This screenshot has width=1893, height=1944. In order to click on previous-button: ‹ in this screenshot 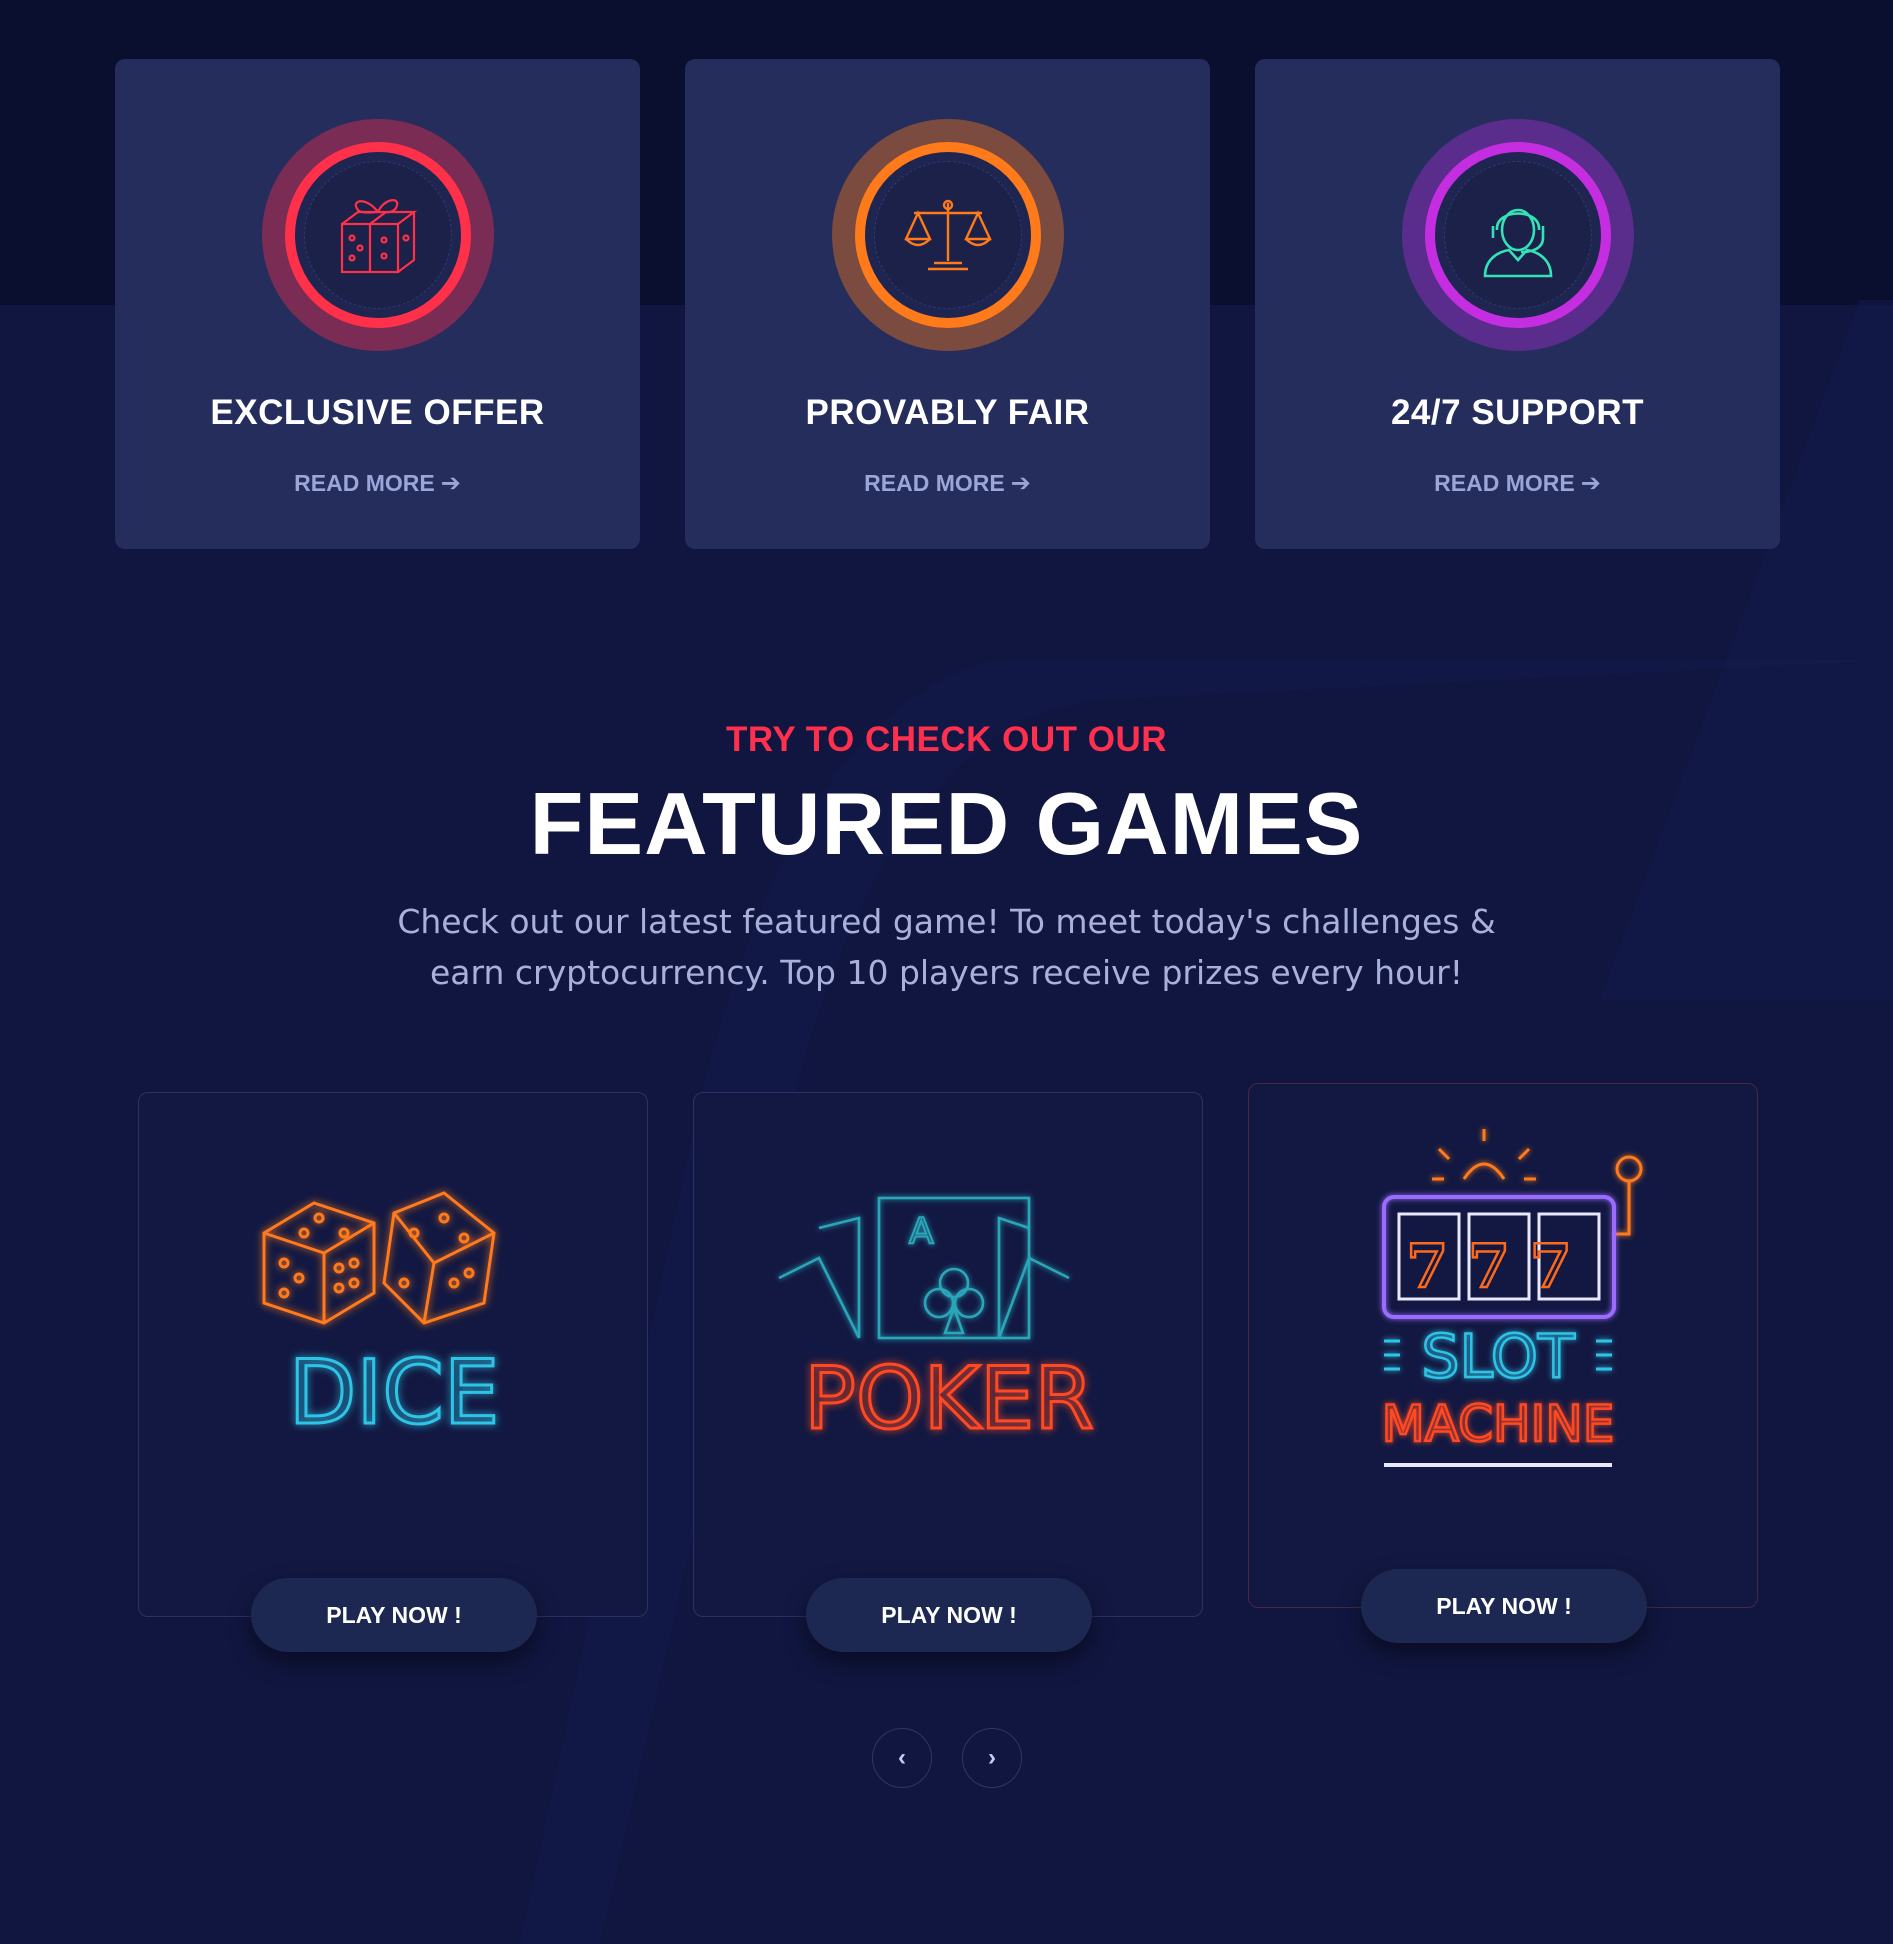, I will do `click(902, 1758)`.